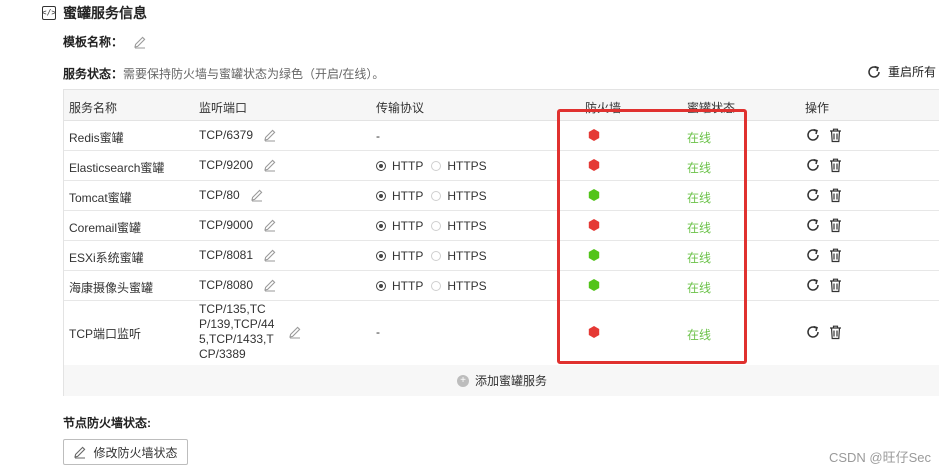 The height and width of the screenshot is (470, 939). What do you see at coordinates (817, 108) in the screenshot?
I see `header-actions: 操作` at bounding box center [817, 108].